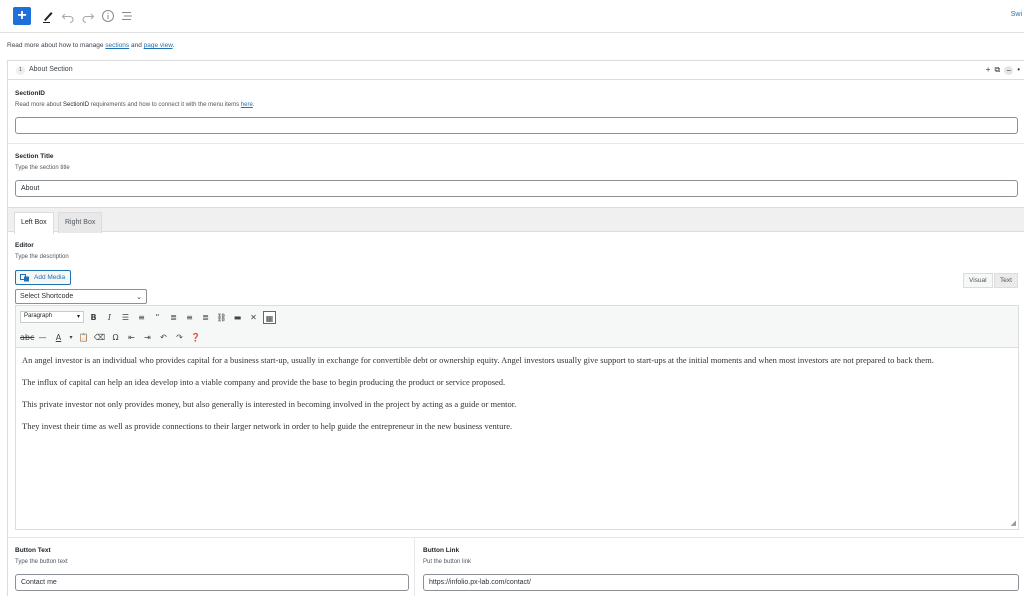 The image size is (1024, 596). Describe the element at coordinates (50, 277) in the screenshot. I see `add-media-label: Add Media` at that location.